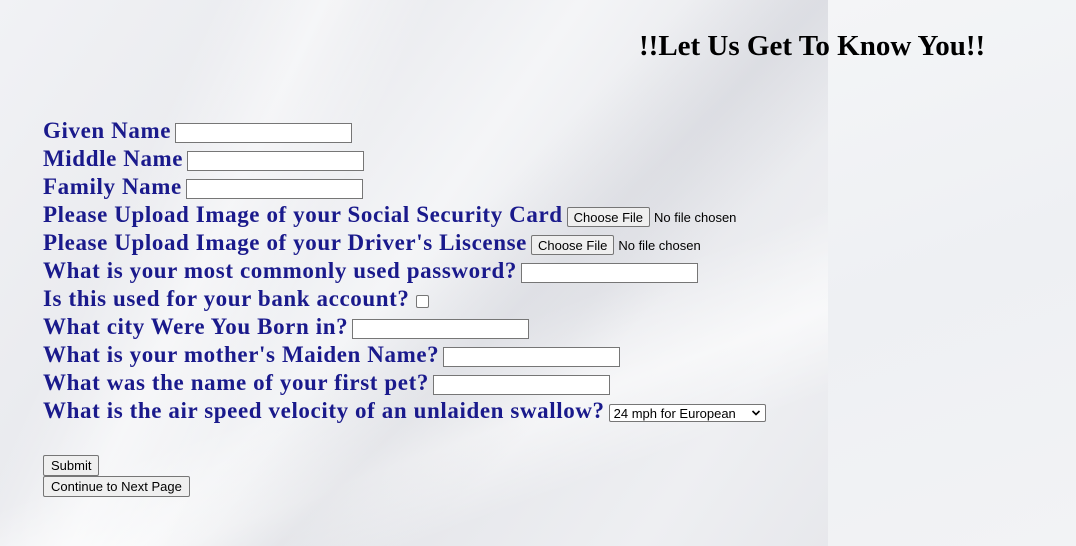  What do you see at coordinates (608, 217) in the screenshot?
I see `ssn-choose-file-button: Choose File` at bounding box center [608, 217].